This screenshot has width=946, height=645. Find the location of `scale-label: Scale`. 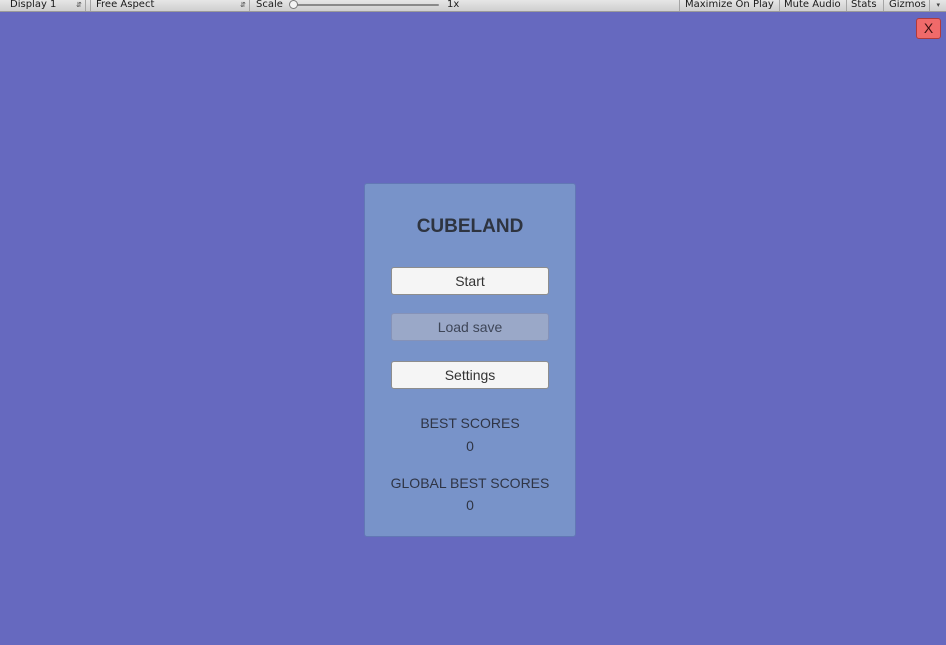

scale-label: Scale is located at coordinates (269, 5).